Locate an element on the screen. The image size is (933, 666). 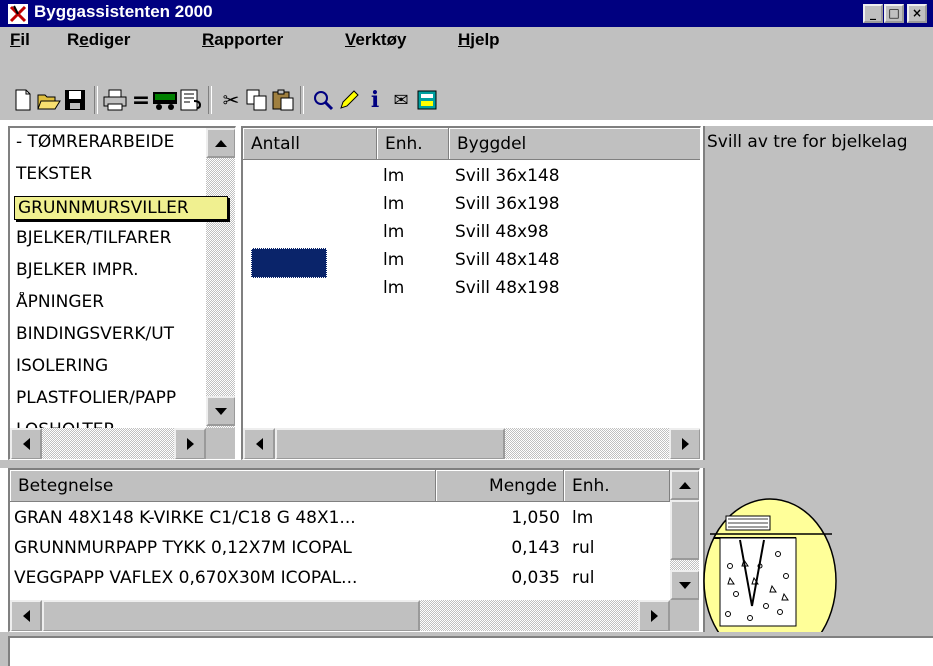
category-item: GRUNNMURSVILLER is located at coordinates (121, 208).